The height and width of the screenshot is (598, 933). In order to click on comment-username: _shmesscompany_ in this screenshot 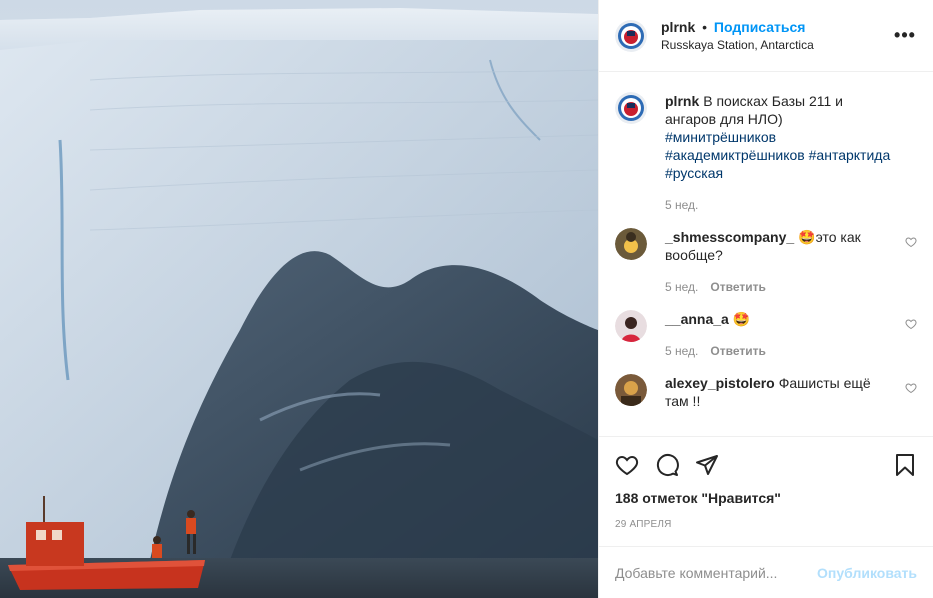, I will do `click(729, 237)`.